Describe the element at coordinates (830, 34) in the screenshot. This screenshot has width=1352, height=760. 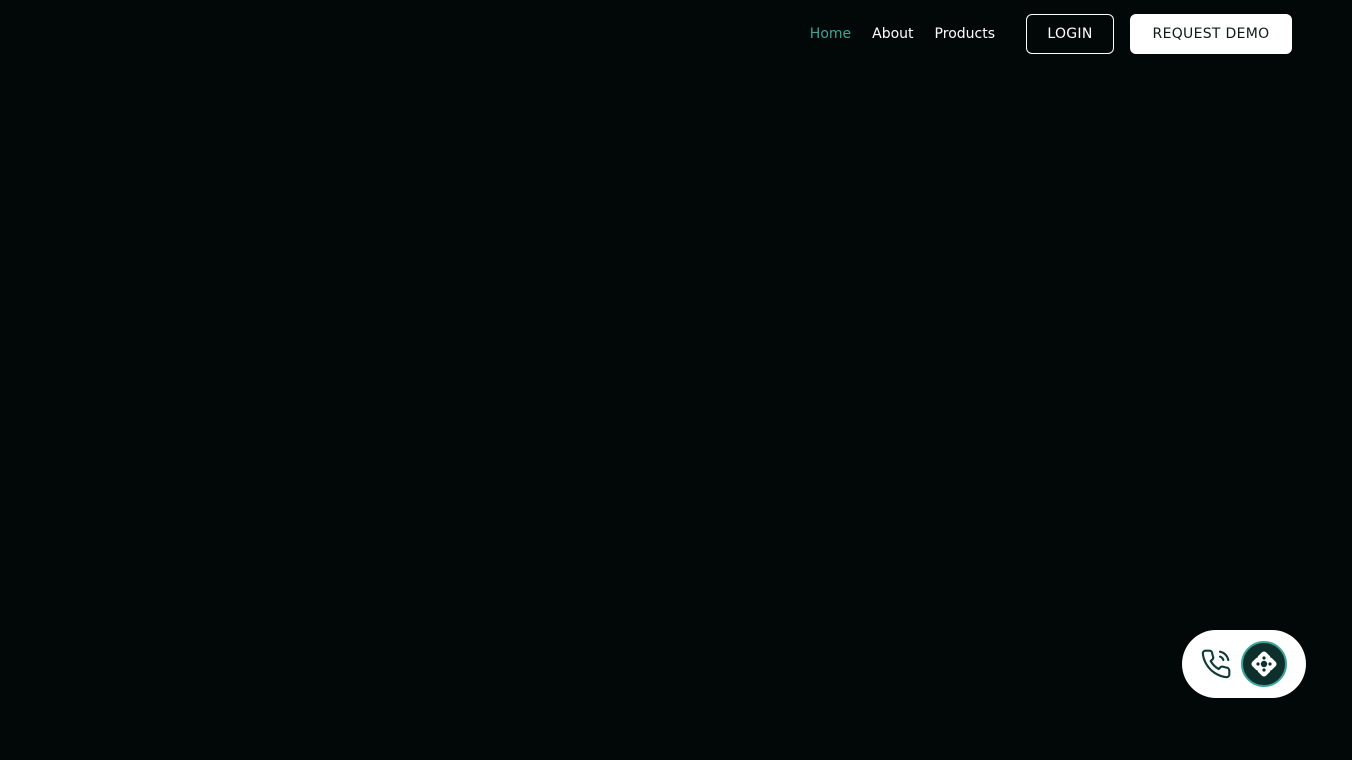
I see `nav-link-home: Home` at that location.